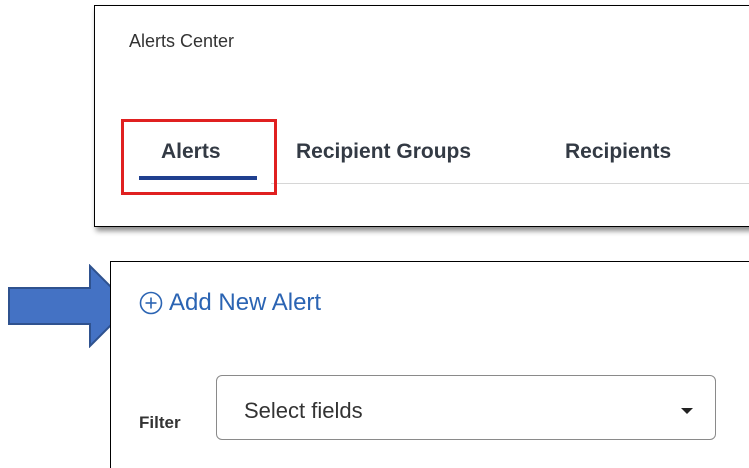 Image resolution: width=749 pixels, height=468 pixels. What do you see at coordinates (245, 302) in the screenshot?
I see `add-new-alert-label: Add New Alert` at bounding box center [245, 302].